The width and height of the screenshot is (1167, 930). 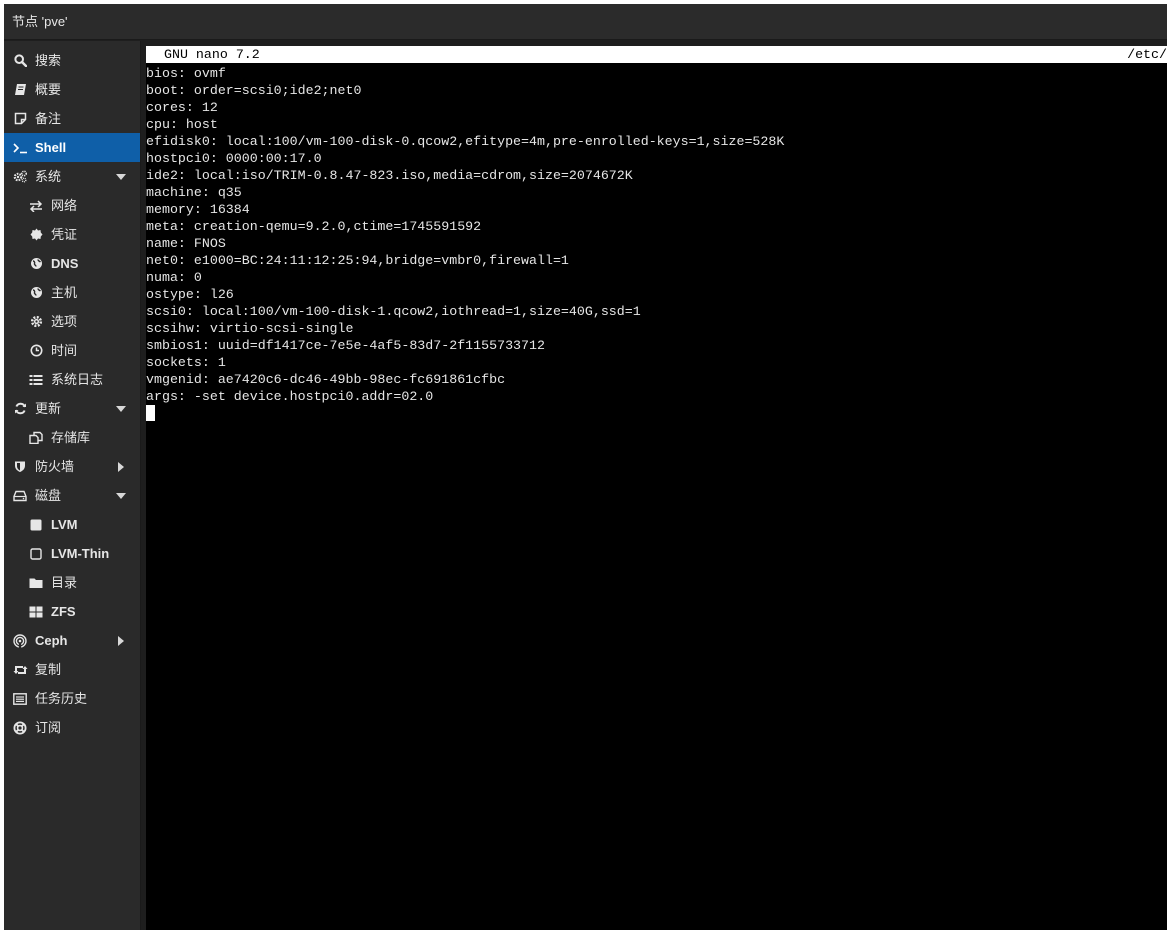 I want to click on sidebar-item-2-book: 概要, so click(x=72, y=89).